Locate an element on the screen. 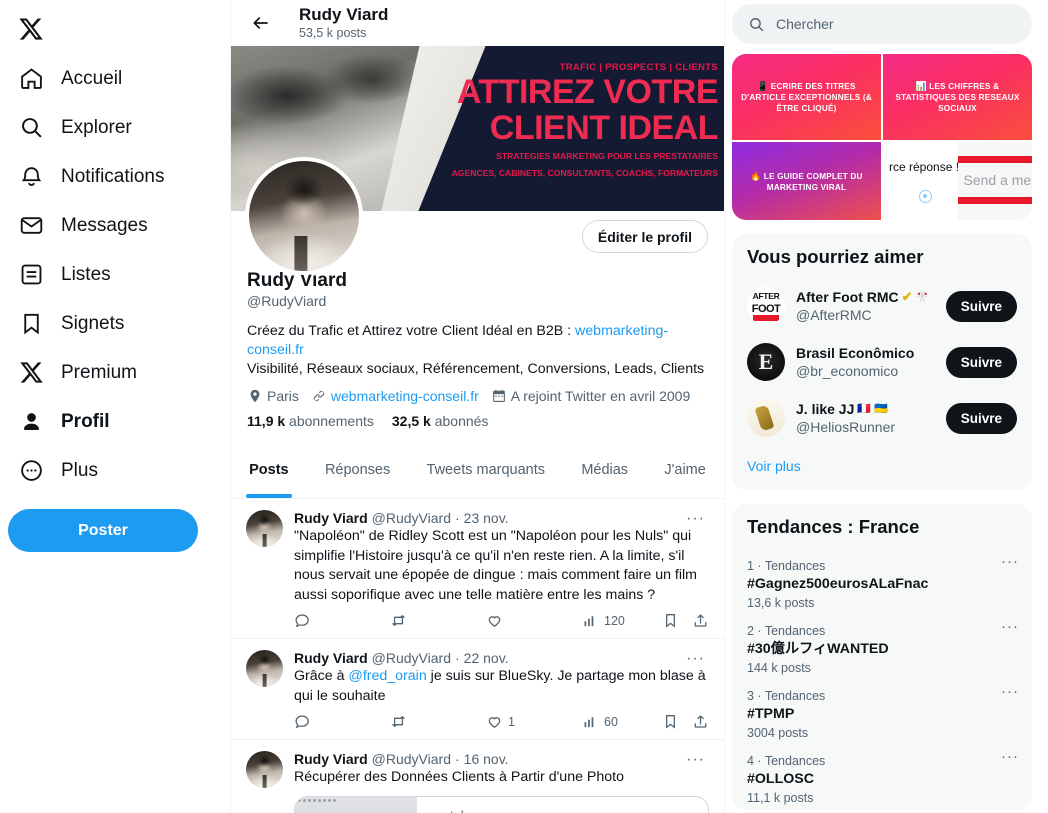 Image resolution: width=1048 pixels, height=813 pixels. promo-card-4: rce réponse ! Send a mess is located at coordinates (957, 181).